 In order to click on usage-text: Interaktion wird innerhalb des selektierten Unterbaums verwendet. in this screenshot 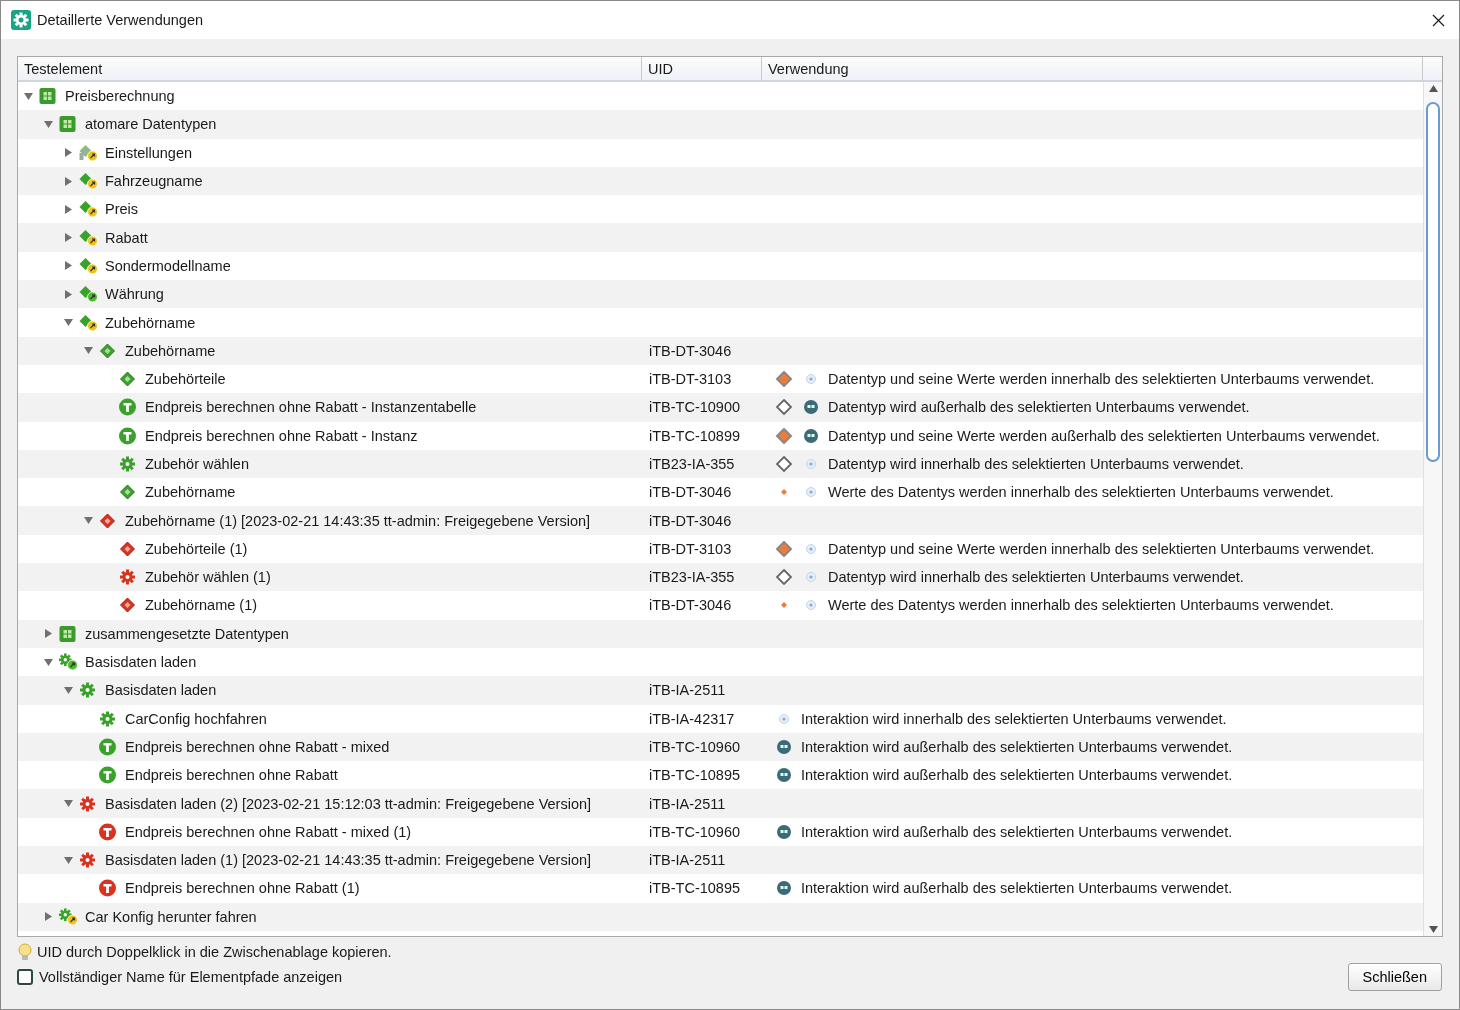, I will do `click(1014, 718)`.